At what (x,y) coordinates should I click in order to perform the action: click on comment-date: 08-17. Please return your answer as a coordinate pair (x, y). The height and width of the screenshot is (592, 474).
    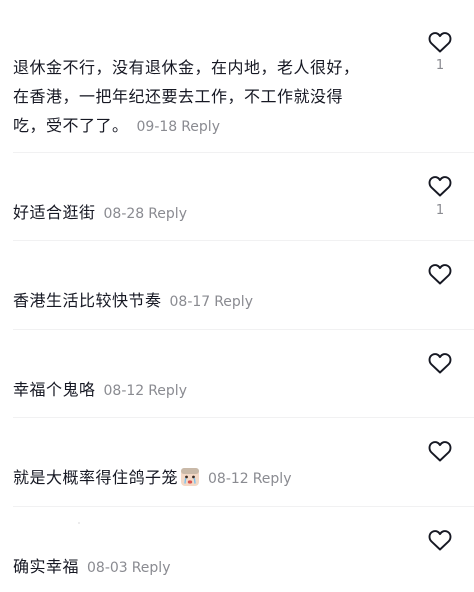
    Looking at the image, I should click on (190, 302).